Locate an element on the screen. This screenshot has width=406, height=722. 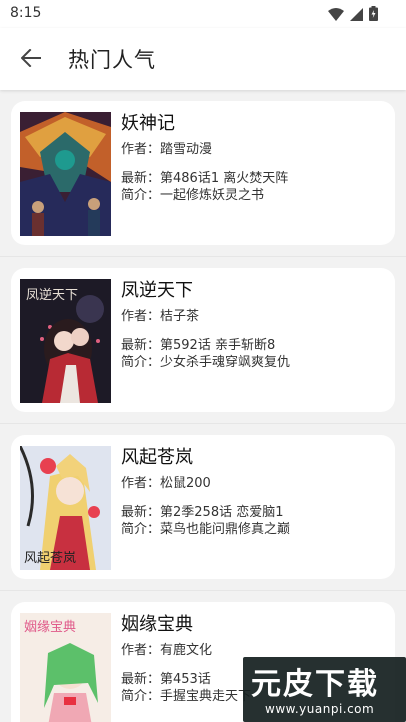
intro-value: 少女杀手魂穿飒爽复仇 is located at coordinates (225, 362).